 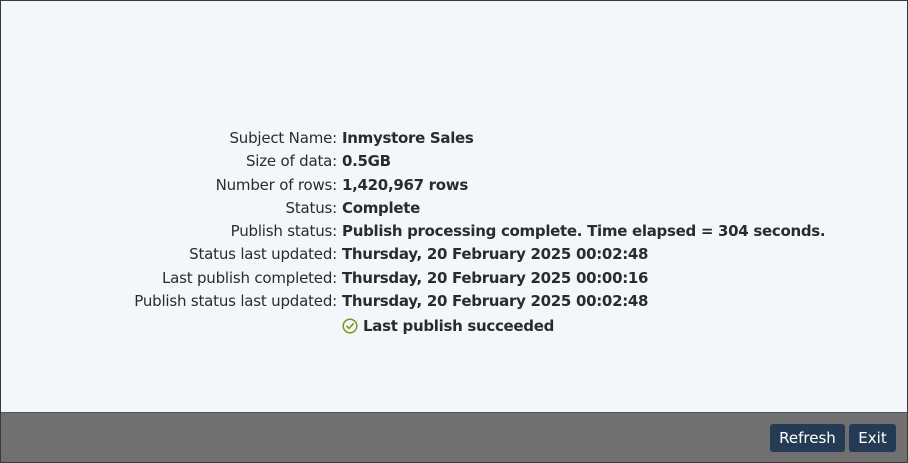 I want to click on last-publish-completed-label: Last publish completed:, so click(x=249, y=277).